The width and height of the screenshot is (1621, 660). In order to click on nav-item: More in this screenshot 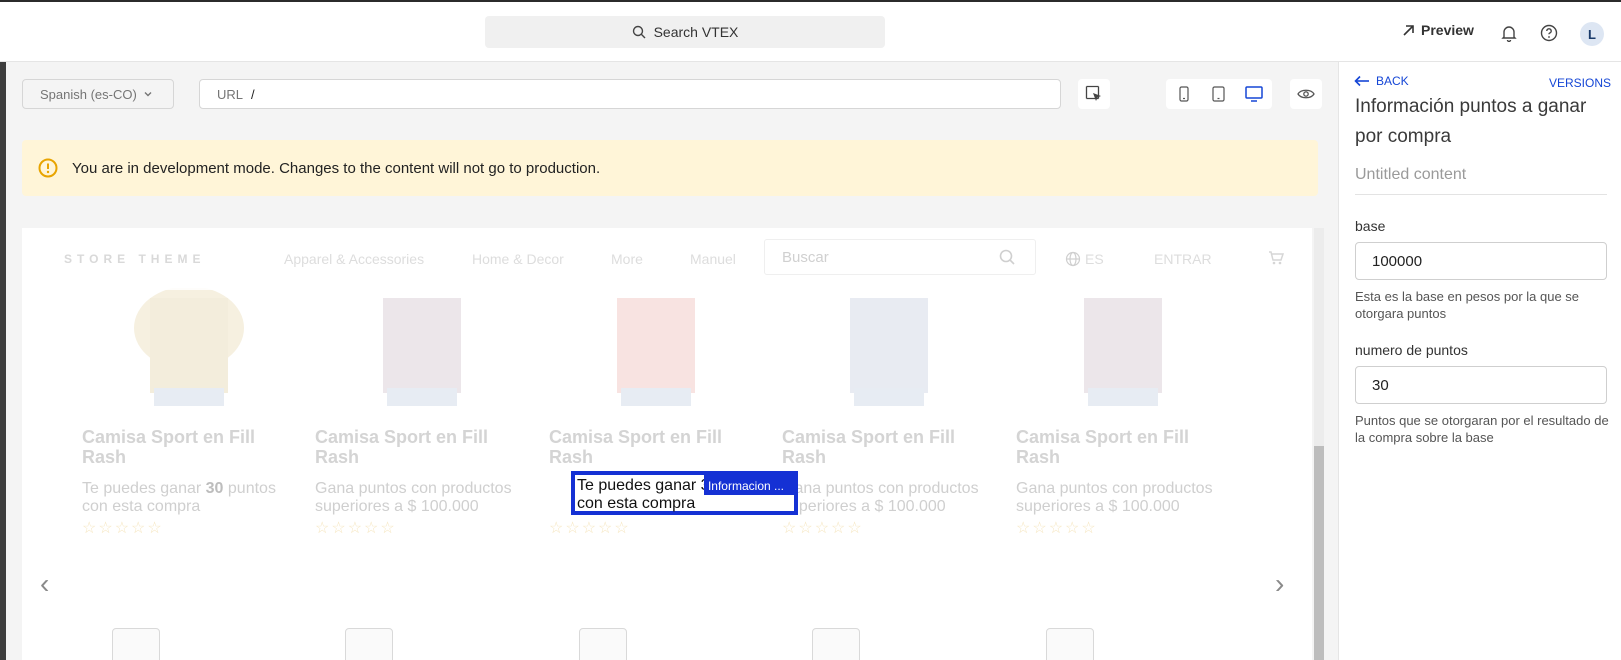, I will do `click(627, 259)`.